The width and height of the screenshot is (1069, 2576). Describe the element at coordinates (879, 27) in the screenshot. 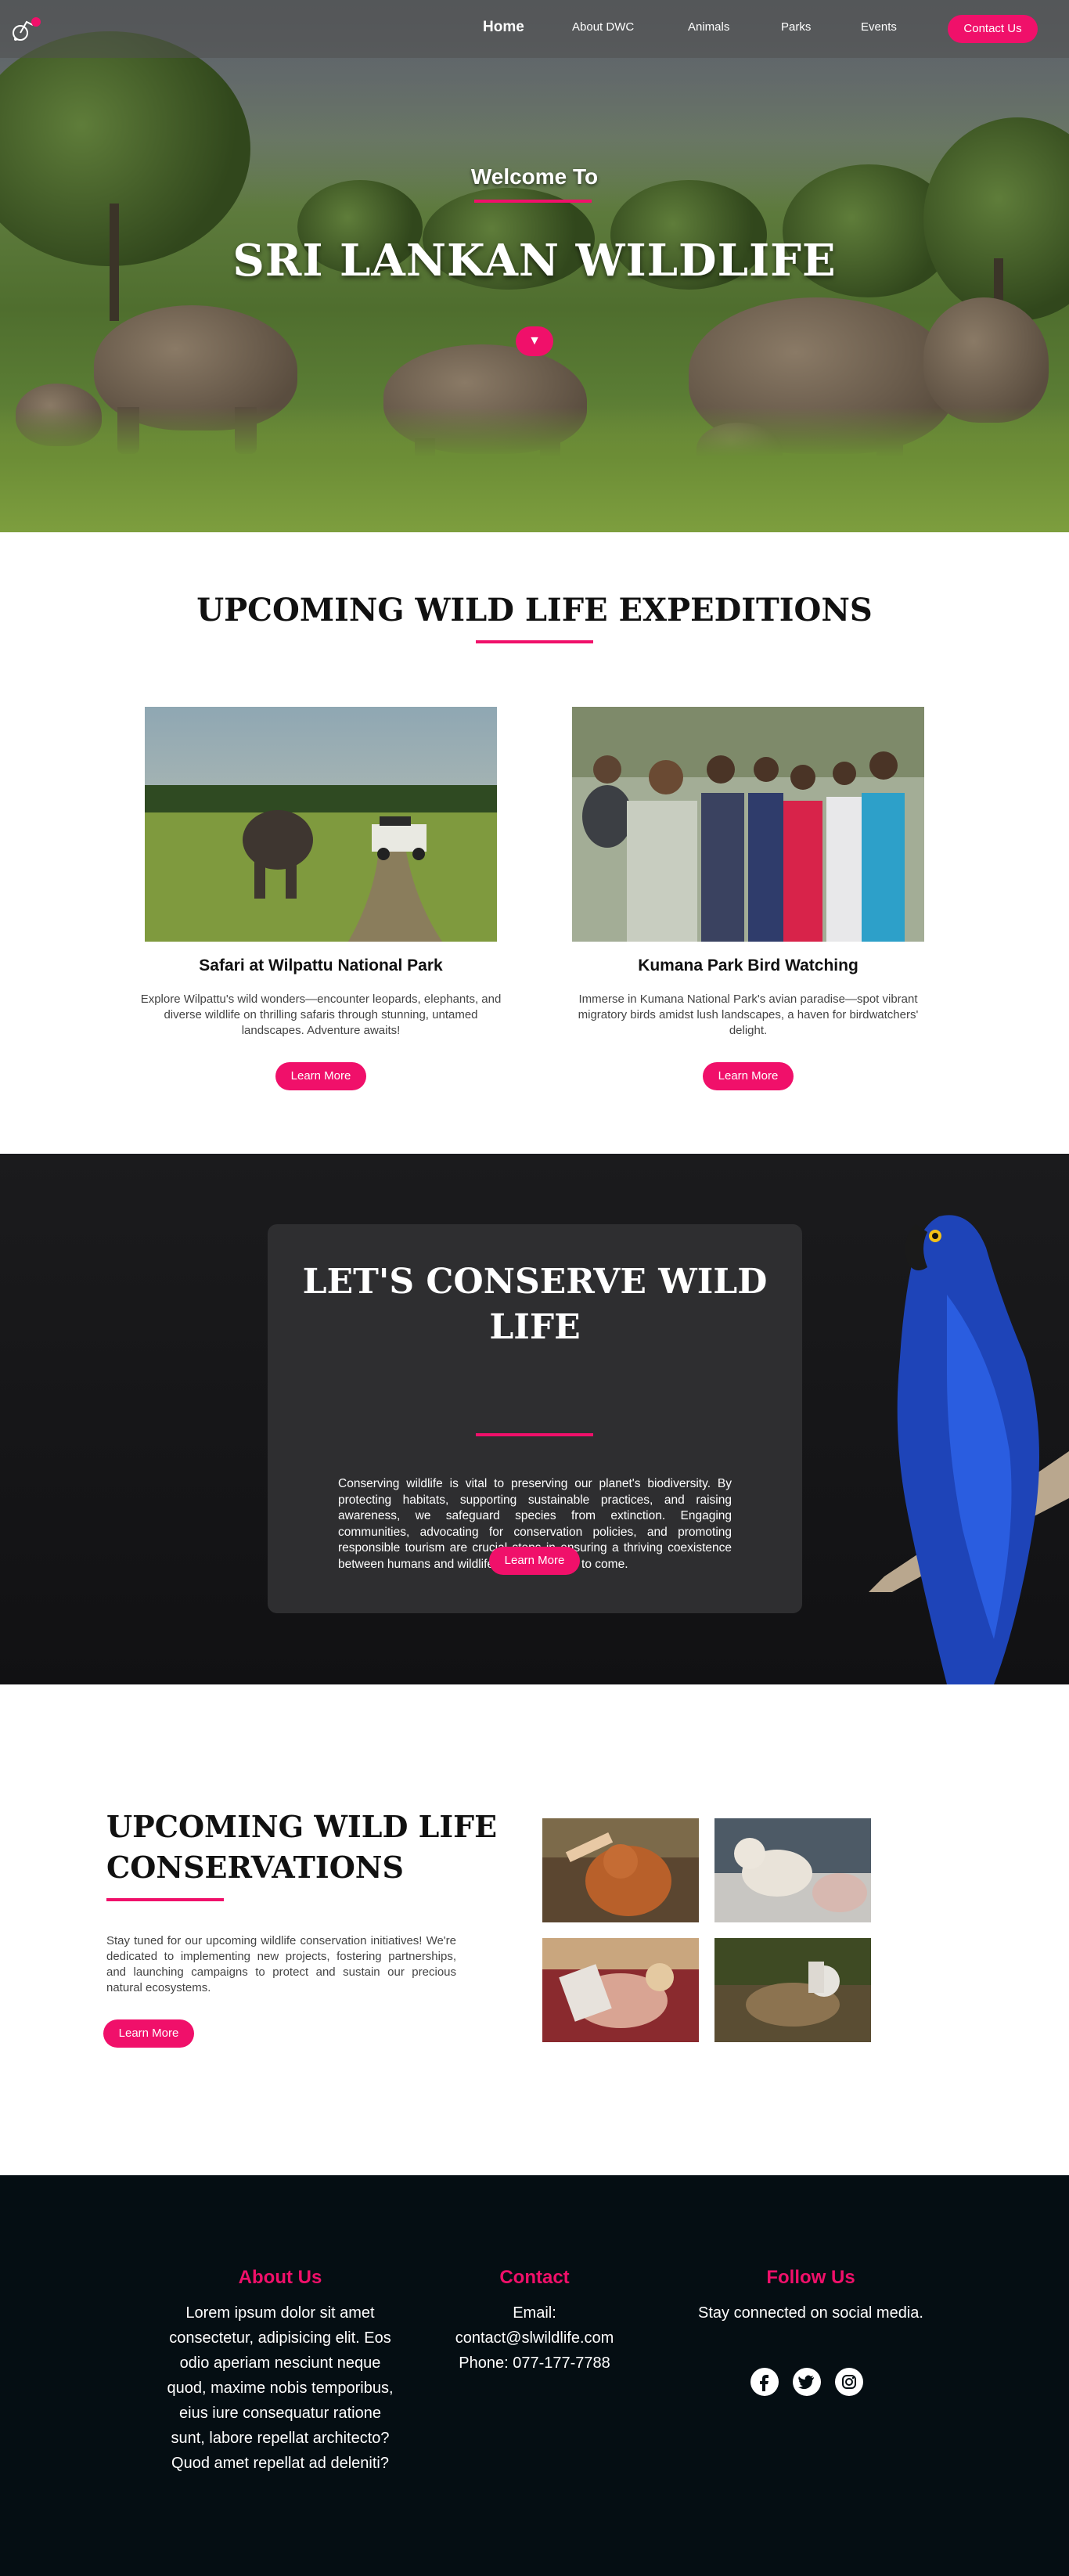

I see `nav-events: Events` at that location.